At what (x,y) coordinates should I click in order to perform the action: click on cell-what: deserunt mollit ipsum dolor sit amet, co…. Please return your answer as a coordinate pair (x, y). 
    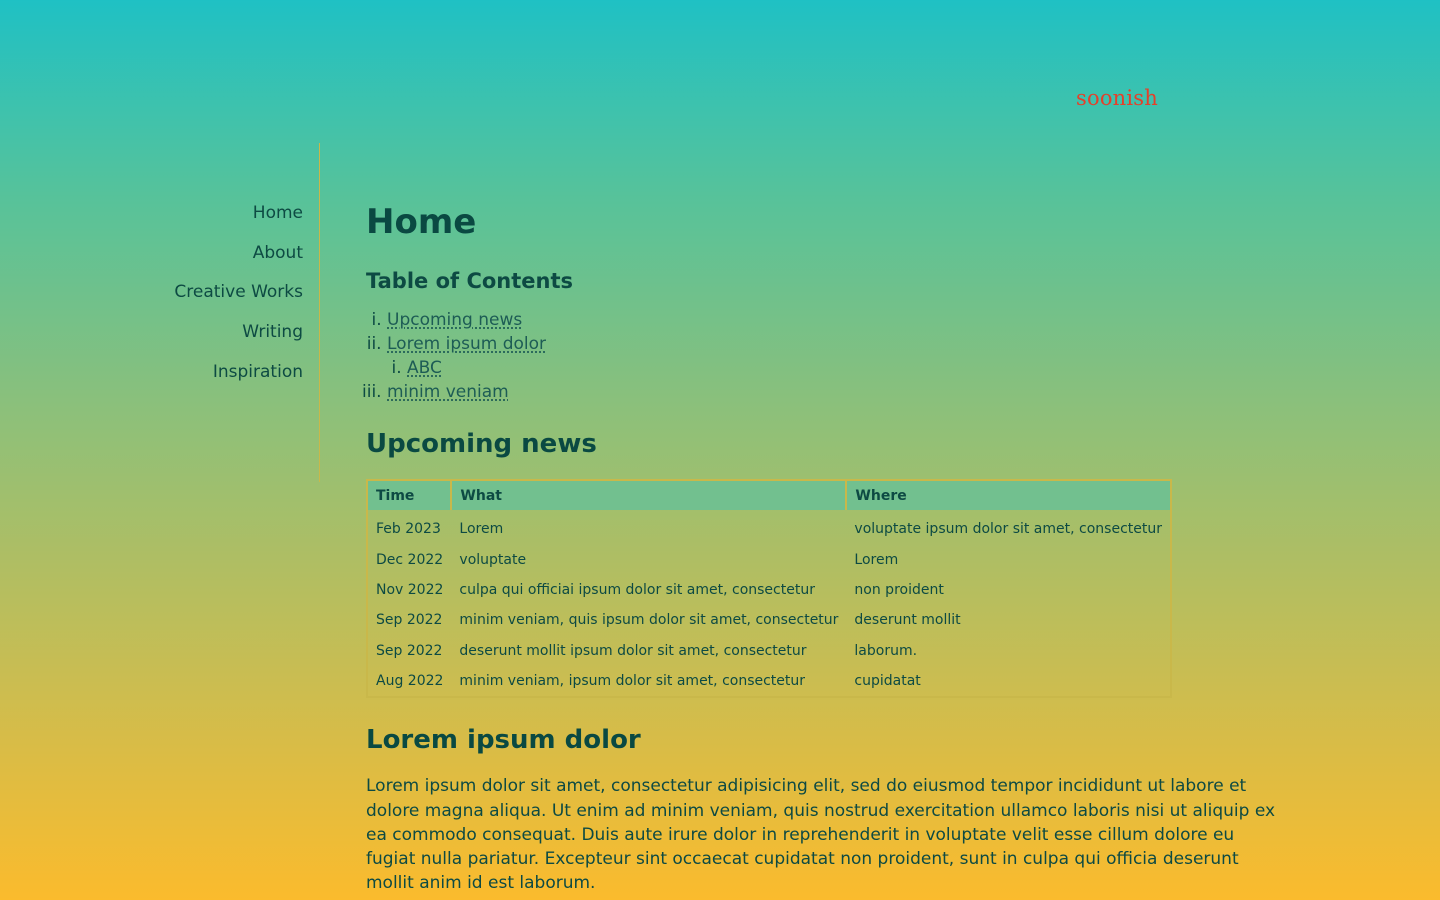
    Looking at the image, I should click on (633, 650).